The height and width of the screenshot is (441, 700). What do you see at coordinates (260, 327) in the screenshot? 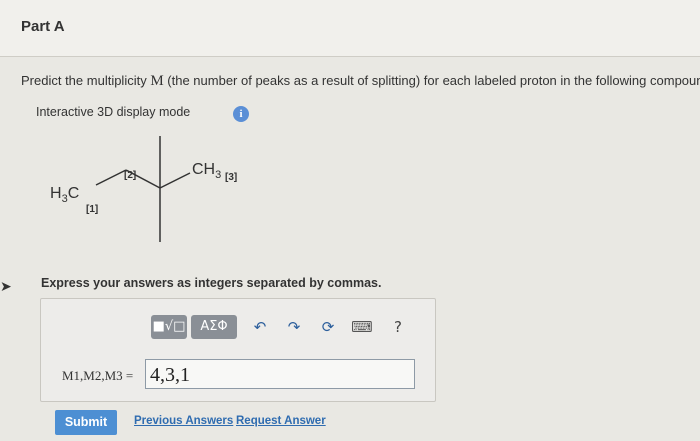
I see `undo-icon: ↶` at bounding box center [260, 327].